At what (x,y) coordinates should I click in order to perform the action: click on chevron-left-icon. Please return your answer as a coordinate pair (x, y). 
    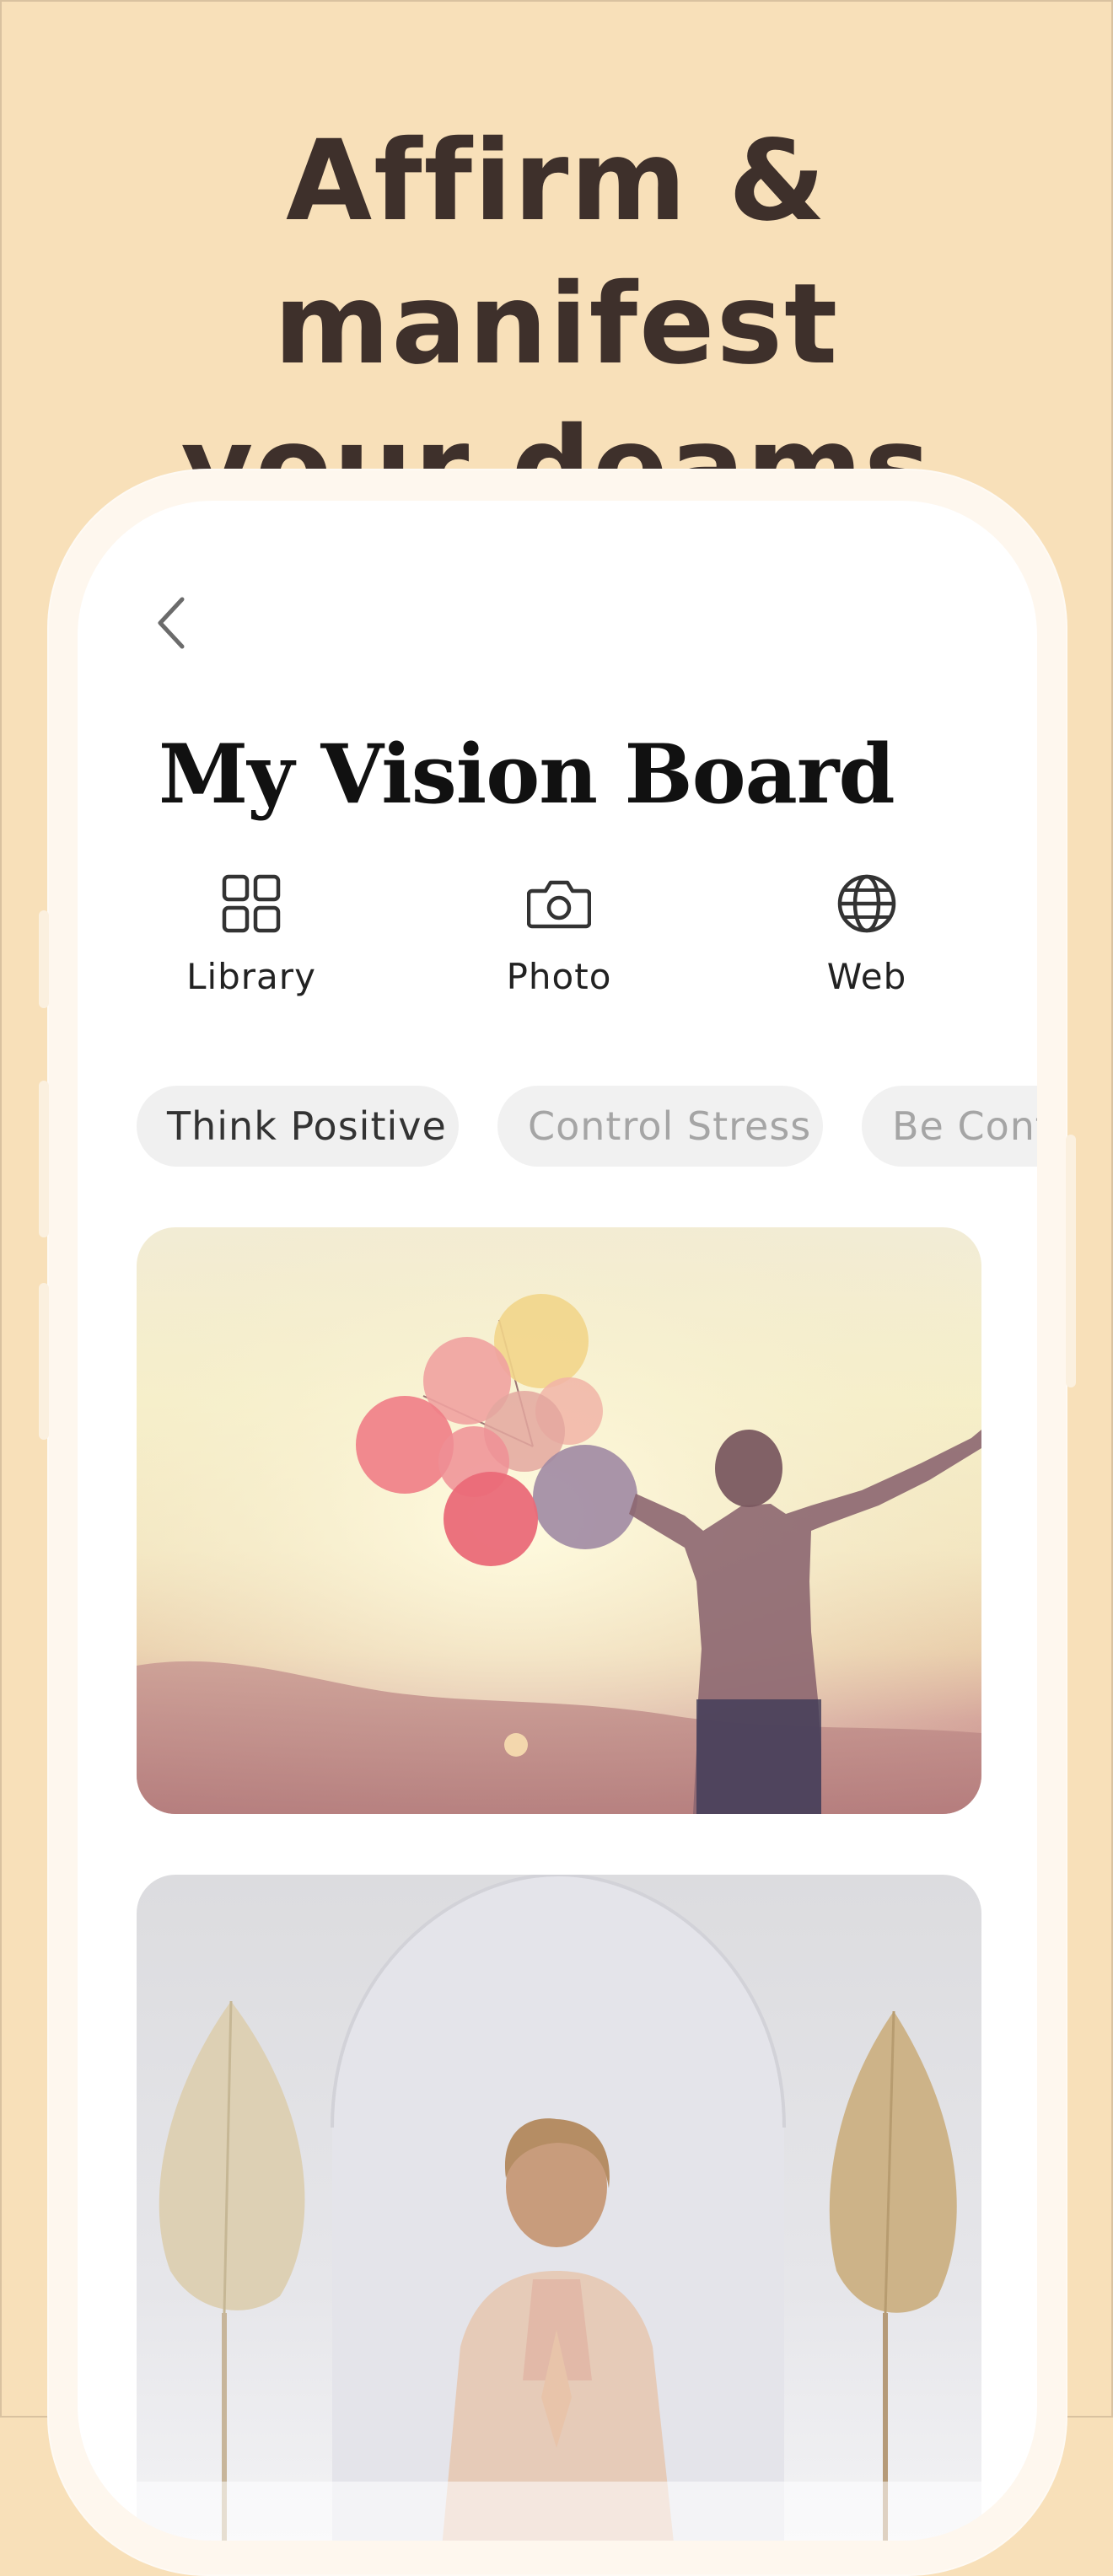
    Looking at the image, I should click on (171, 623).